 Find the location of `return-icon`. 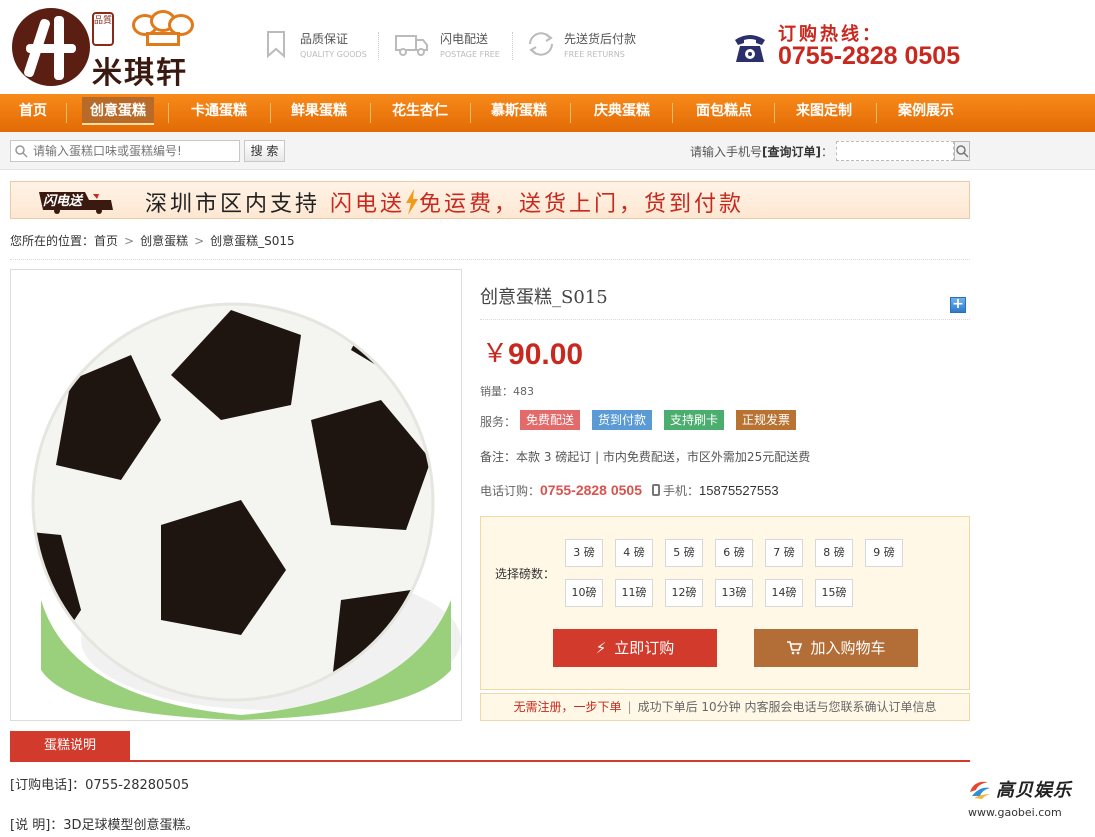

return-icon is located at coordinates (541, 44).